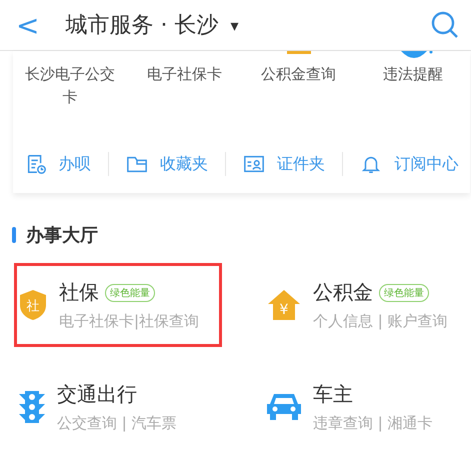 Image resolution: width=471 pixels, height=459 pixels. I want to click on service-item: 车主 违章查询 | 湘通卡, so click(366, 407).